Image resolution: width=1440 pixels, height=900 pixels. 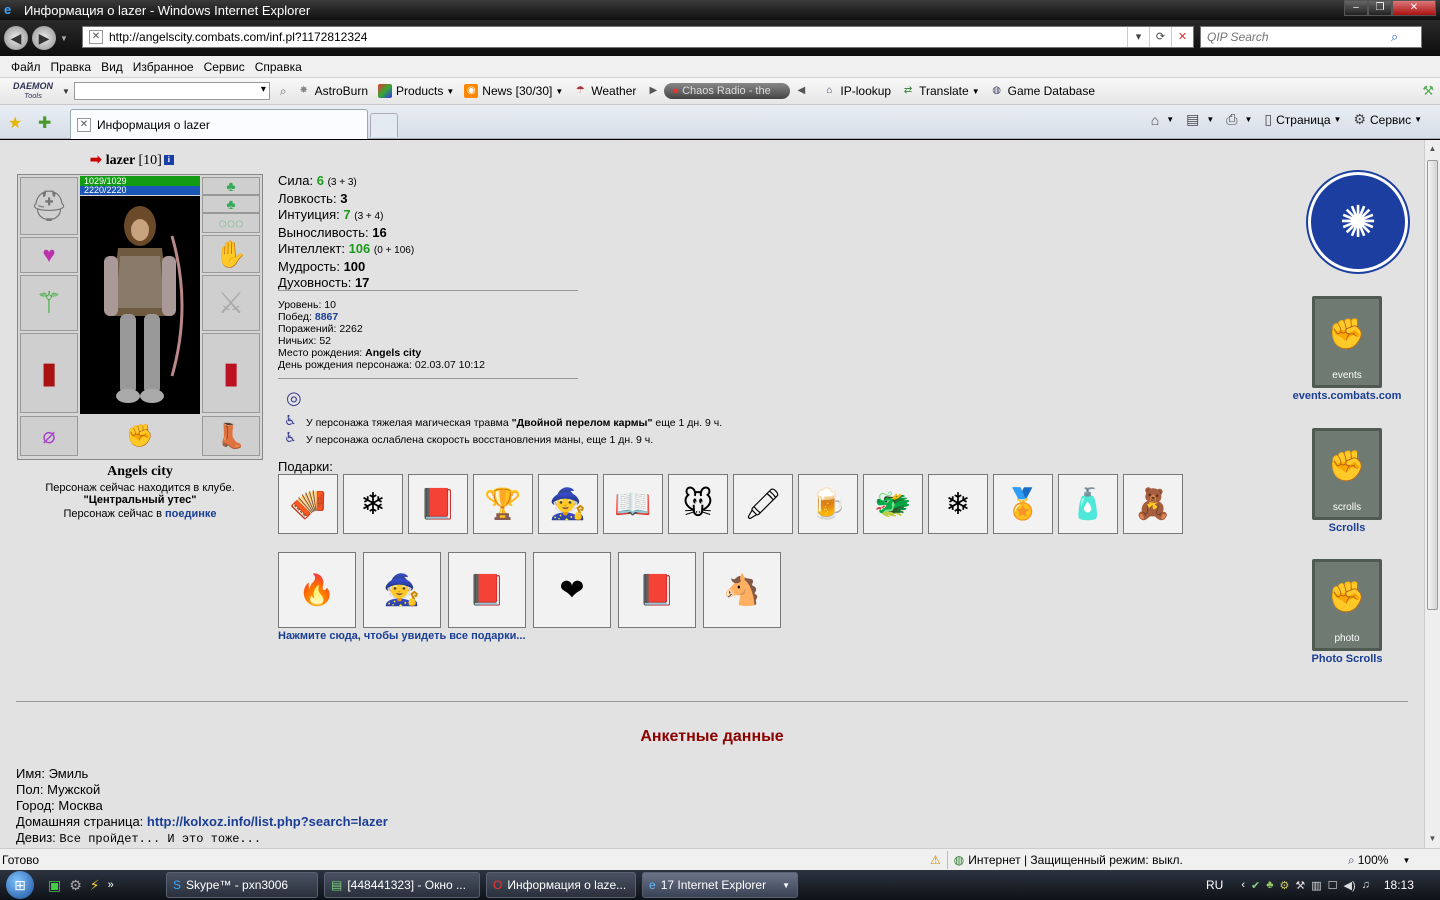 What do you see at coordinates (95, 885) in the screenshot?
I see `quicklaunch-icon: ⚡` at bounding box center [95, 885].